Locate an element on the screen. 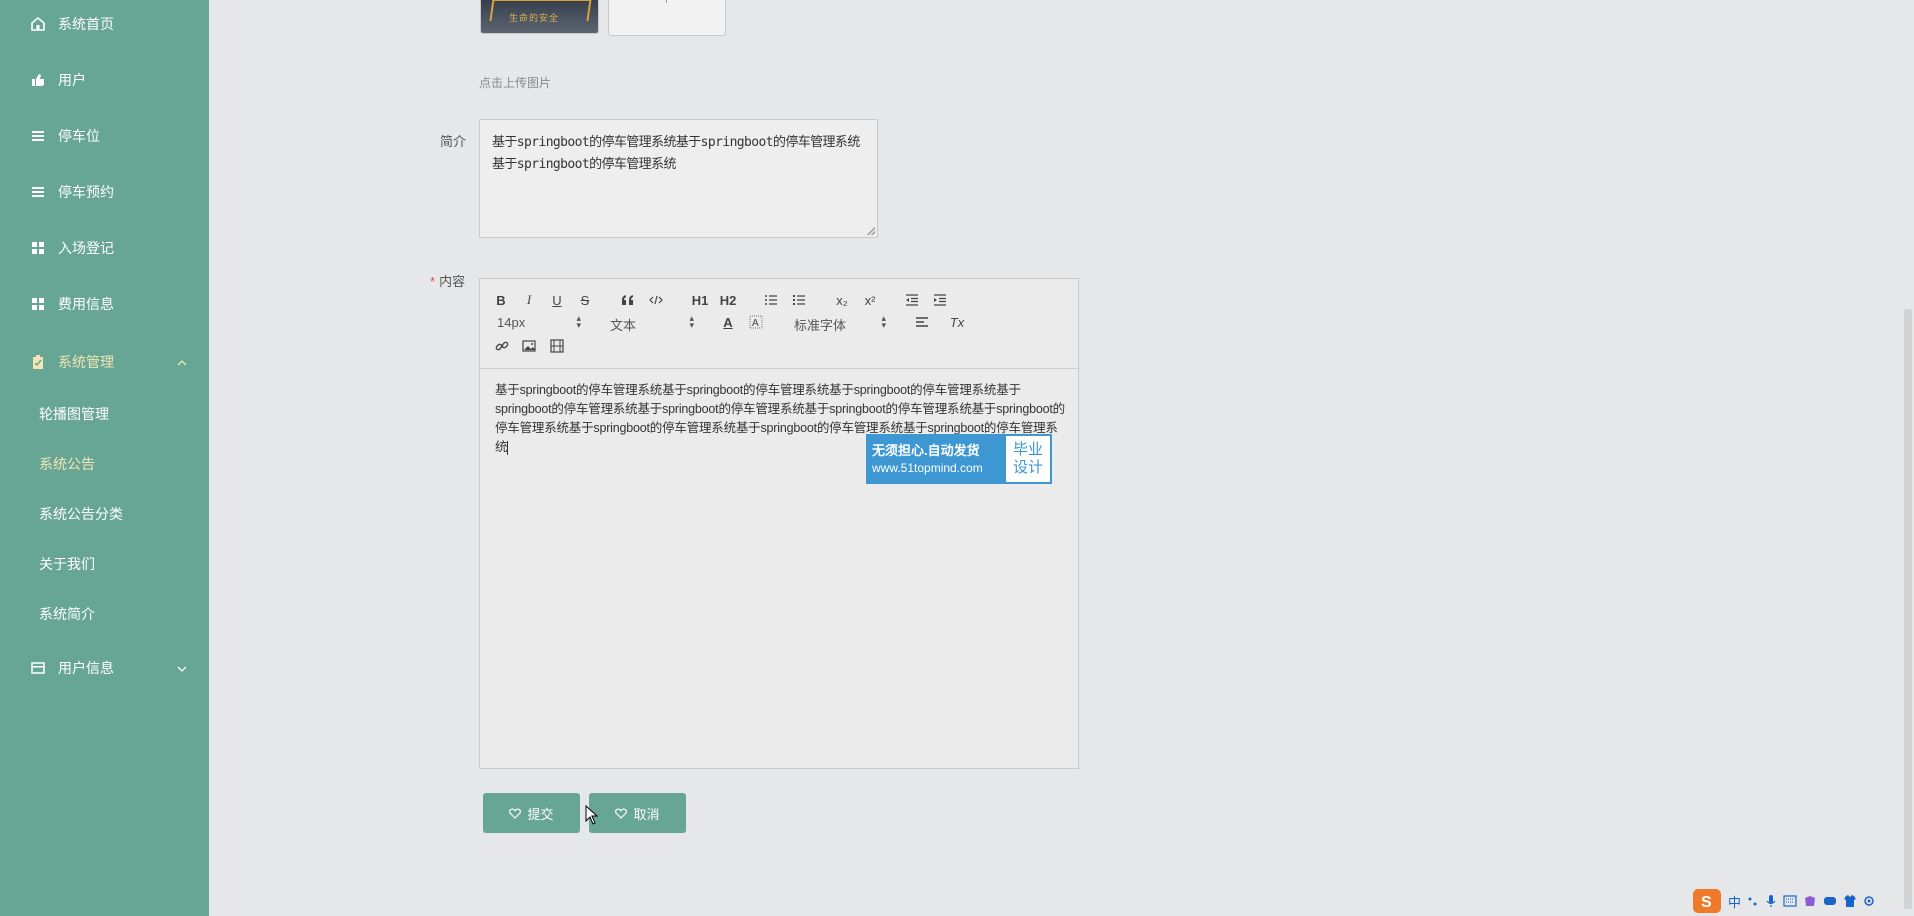 This screenshot has width=1914, height=916. upload-button is located at coordinates (667, 18).